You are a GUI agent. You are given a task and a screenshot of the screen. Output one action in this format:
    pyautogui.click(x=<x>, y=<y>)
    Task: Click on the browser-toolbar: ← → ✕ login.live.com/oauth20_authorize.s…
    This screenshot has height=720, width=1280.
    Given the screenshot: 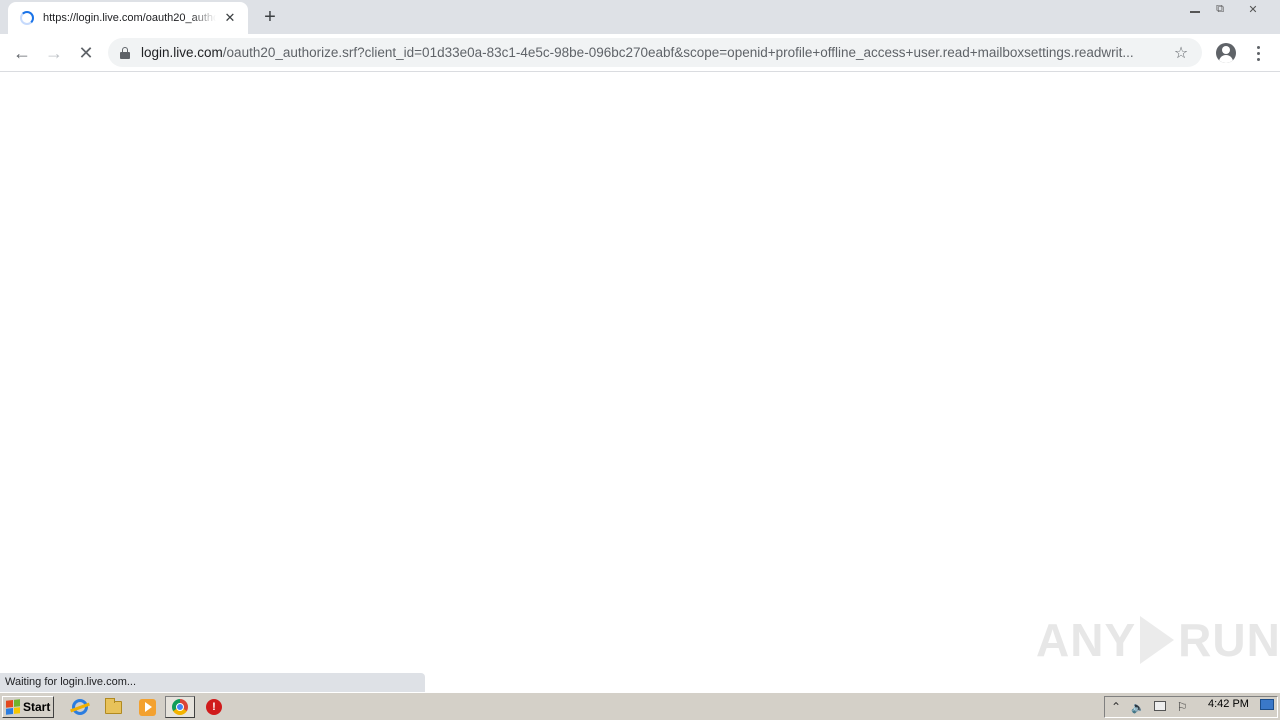 What is the action you would take?
    pyautogui.click(x=640, y=53)
    